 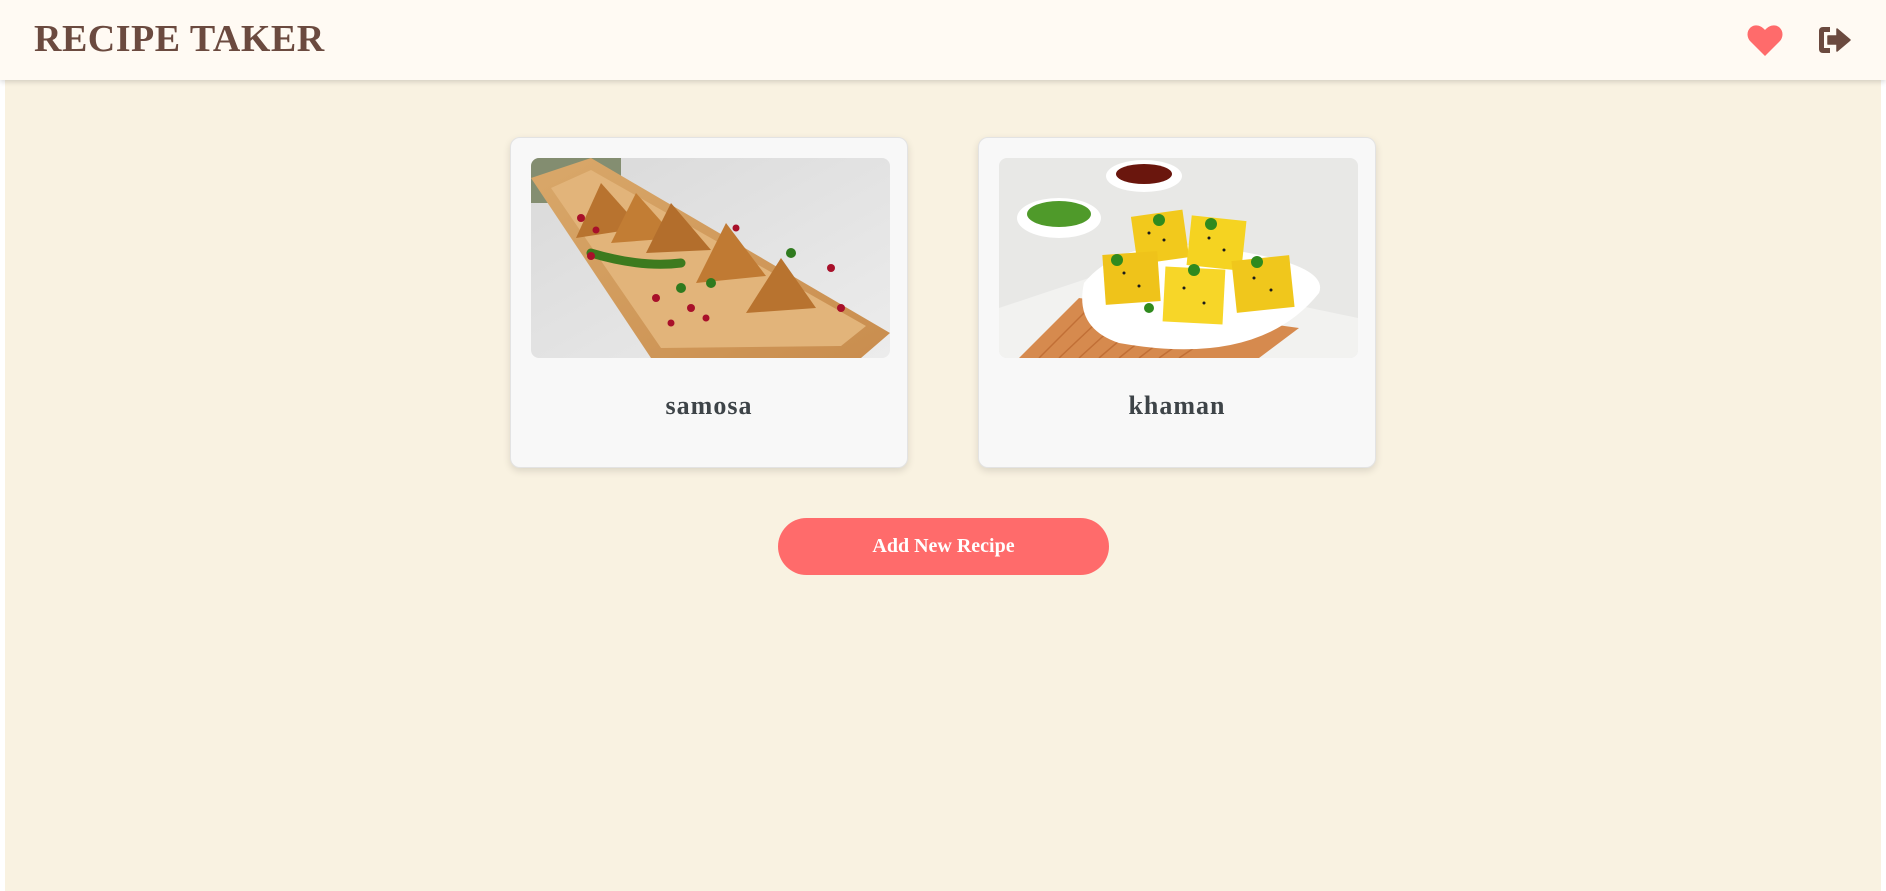 I want to click on logout-icon, so click(x=1834, y=40).